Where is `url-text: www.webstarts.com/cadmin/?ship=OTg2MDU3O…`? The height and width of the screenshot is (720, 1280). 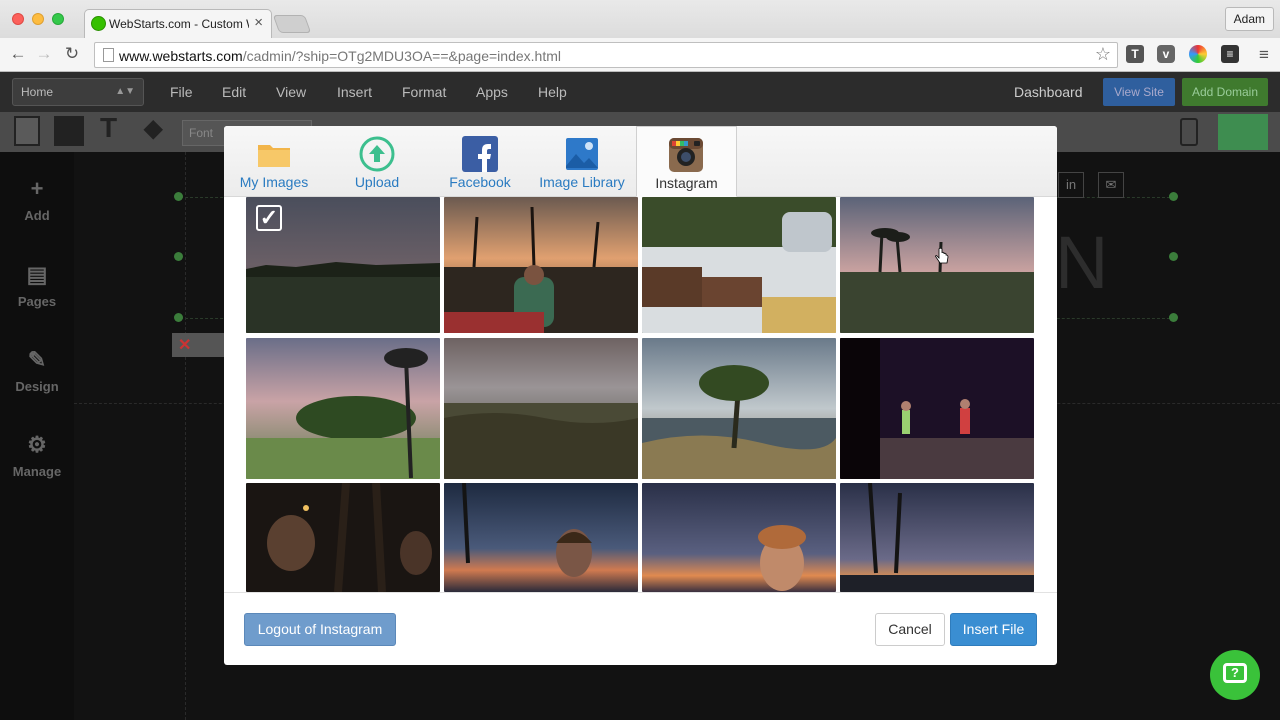
url-text: www.webstarts.com/cadmin/?ship=OTg2MDU3O… is located at coordinates (340, 56).